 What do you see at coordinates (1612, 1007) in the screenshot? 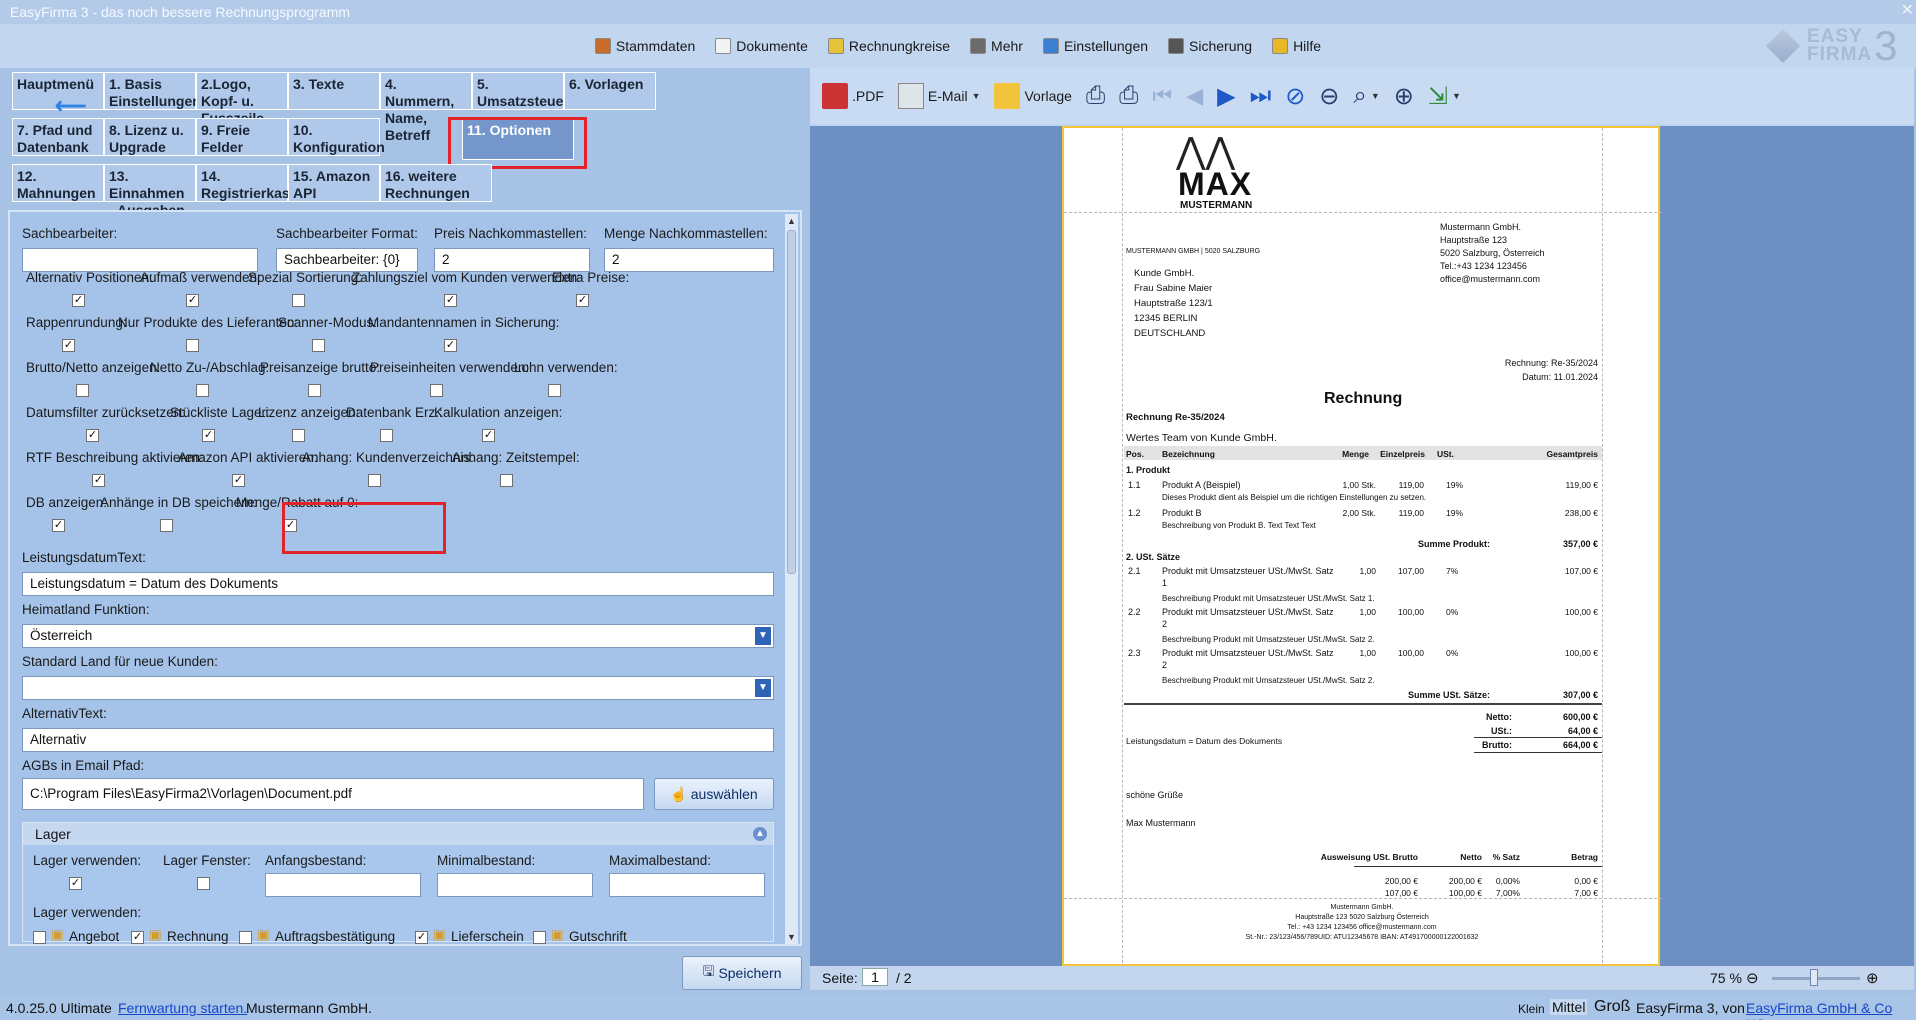
I see `size-gross: Groß` at bounding box center [1612, 1007].